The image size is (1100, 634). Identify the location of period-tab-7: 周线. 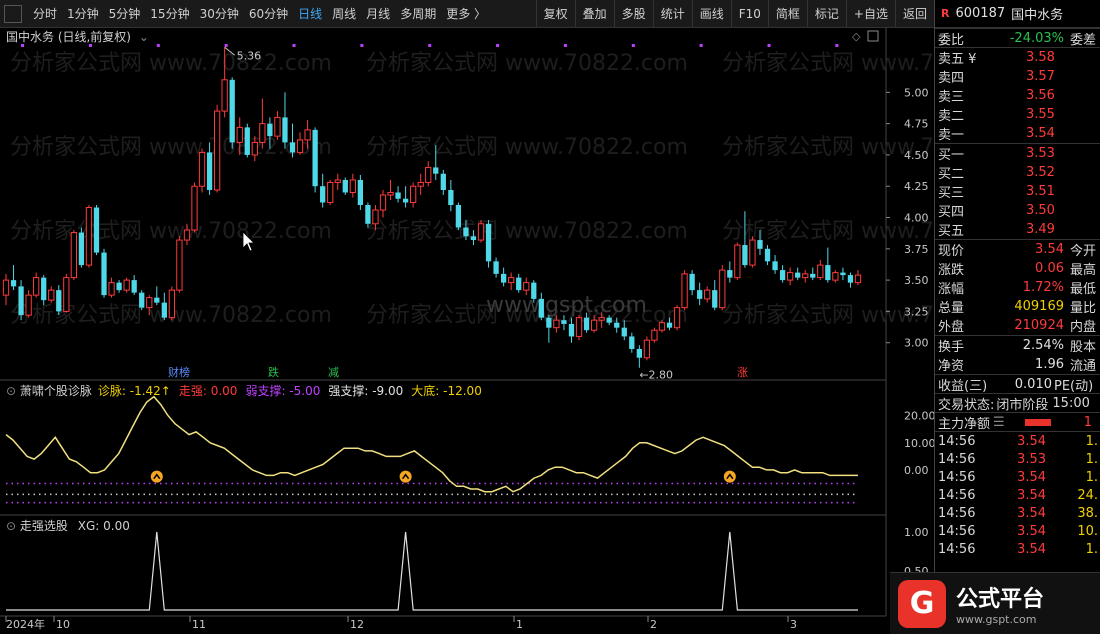
(344, 14).